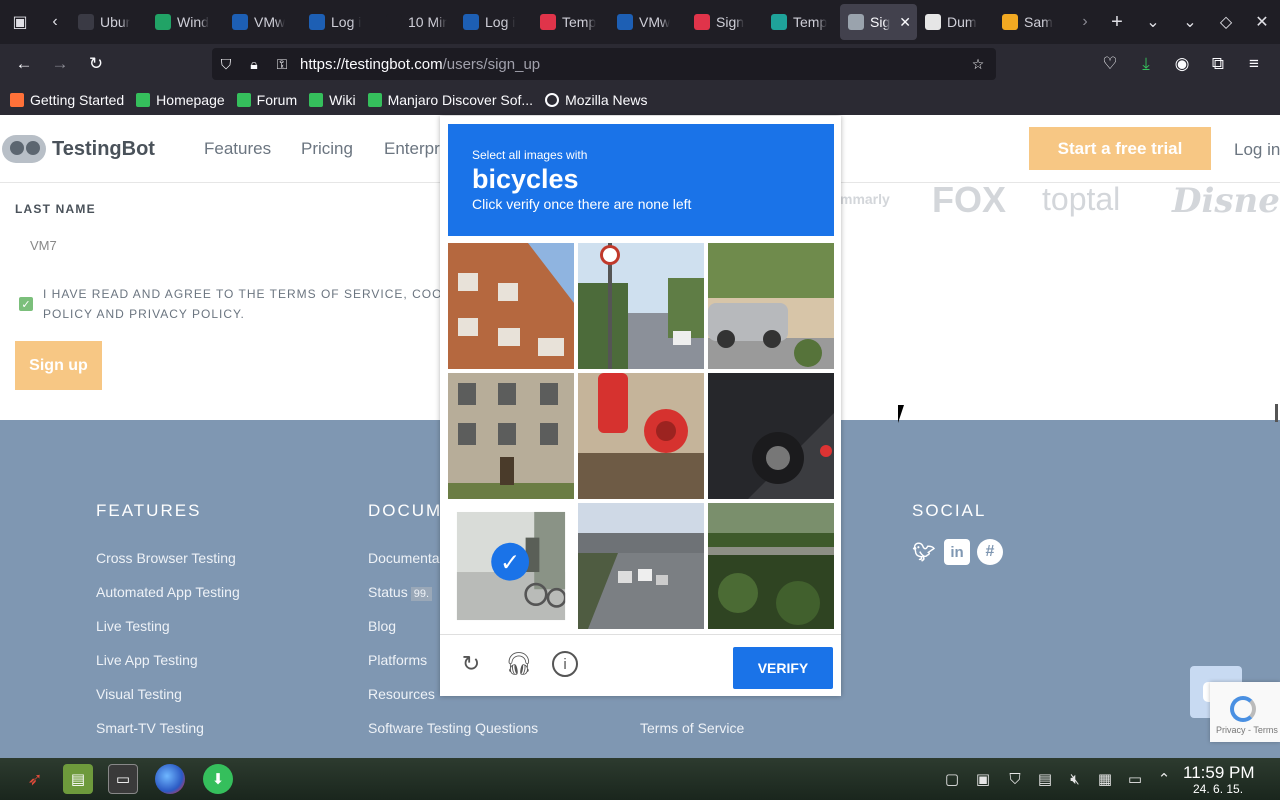 The height and width of the screenshot is (800, 1280). Describe the element at coordinates (404, 558) in the screenshot. I see `footer-link-documentation: Documenta` at that location.